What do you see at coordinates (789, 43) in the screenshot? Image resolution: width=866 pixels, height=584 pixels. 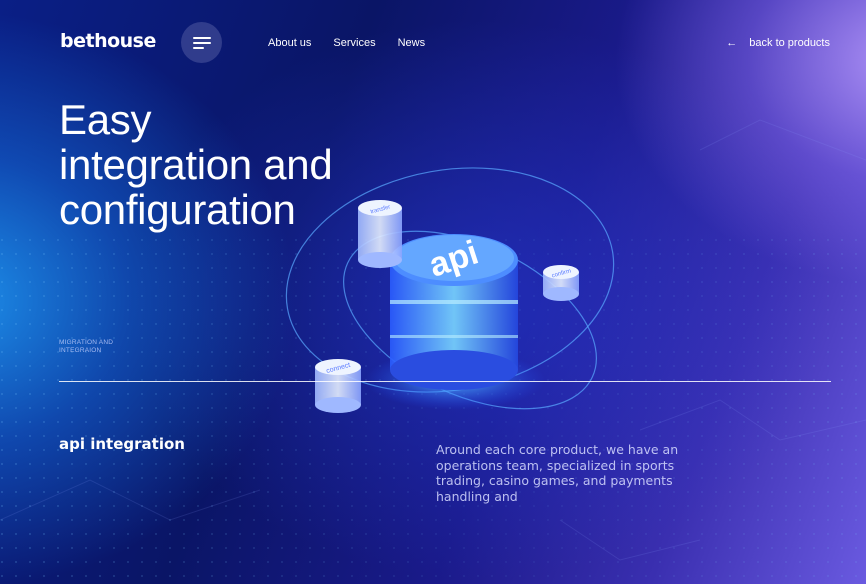 I see `back-to-products-label: back to products` at bounding box center [789, 43].